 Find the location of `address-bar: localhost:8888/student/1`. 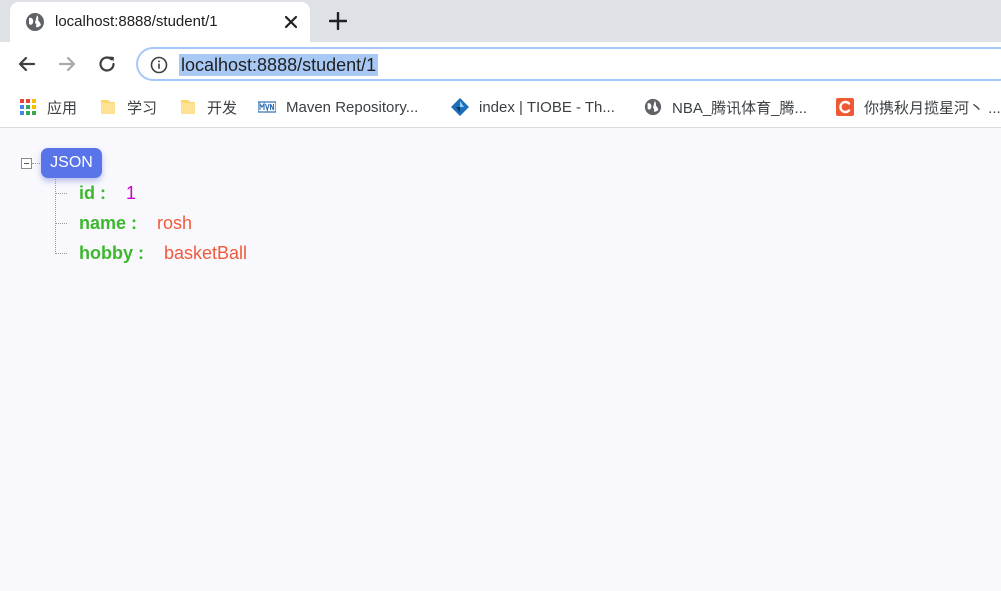

address-bar: localhost:8888/student/1 is located at coordinates (568, 64).